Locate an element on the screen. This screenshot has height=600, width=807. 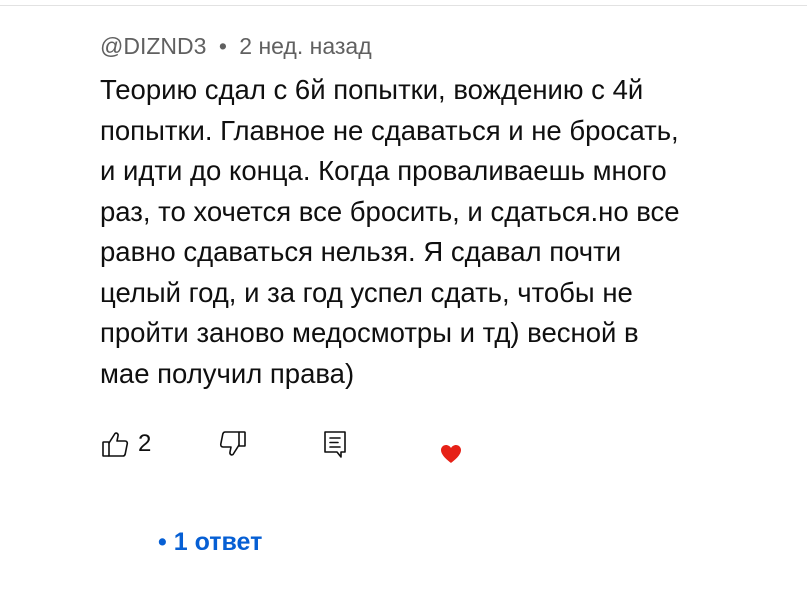
comment-author: @DIZND3 is located at coordinates (153, 46).